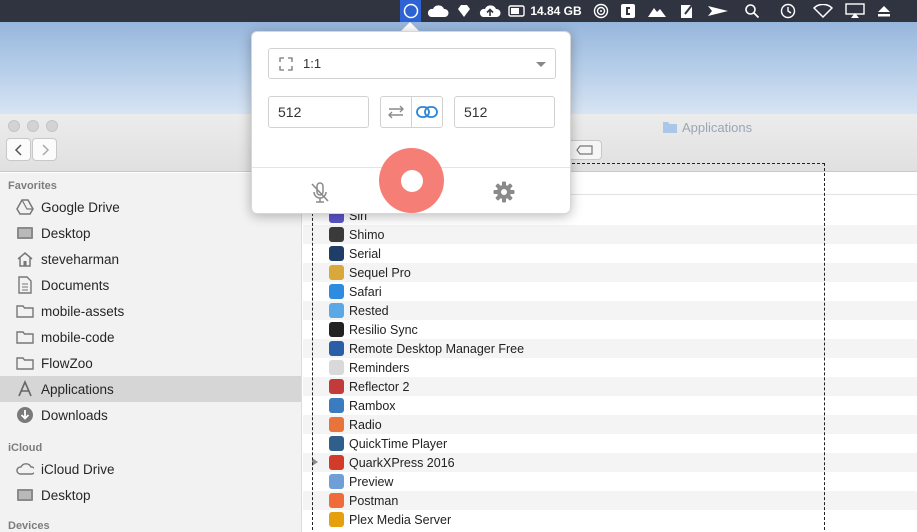 The height and width of the screenshot is (532, 917). I want to click on time-machine-icon, so click(788, 11).